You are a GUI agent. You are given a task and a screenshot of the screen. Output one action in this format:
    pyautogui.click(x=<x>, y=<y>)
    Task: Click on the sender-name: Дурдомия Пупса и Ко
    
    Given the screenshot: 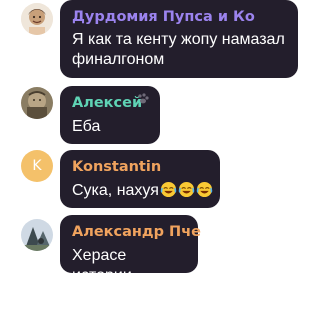 What is the action you would take?
    pyautogui.click(x=179, y=17)
    